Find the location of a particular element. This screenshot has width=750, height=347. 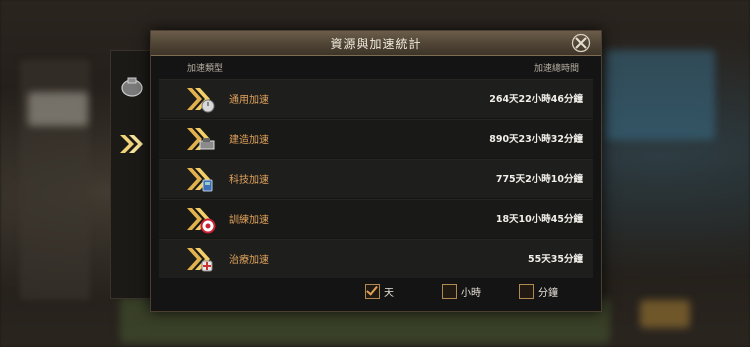

unit-hour-label: 小時 is located at coordinates (471, 293).